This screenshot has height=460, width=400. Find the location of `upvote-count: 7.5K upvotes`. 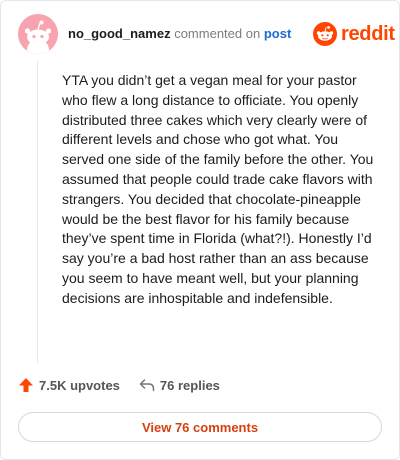

upvote-count: 7.5K upvotes is located at coordinates (79, 385).